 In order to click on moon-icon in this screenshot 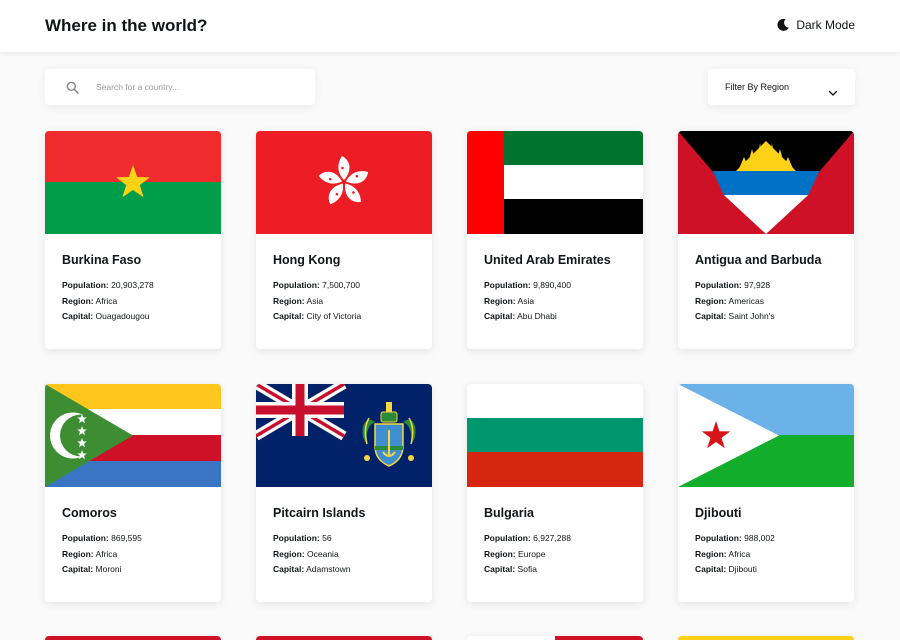, I will do `click(783, 25)`.